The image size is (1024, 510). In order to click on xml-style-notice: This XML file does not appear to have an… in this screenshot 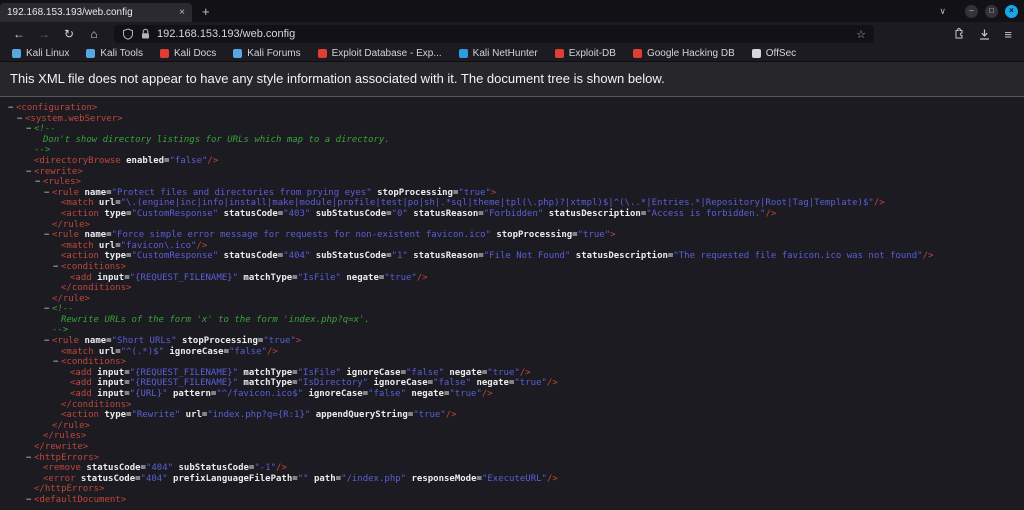, I will do `click(512, 79)`.